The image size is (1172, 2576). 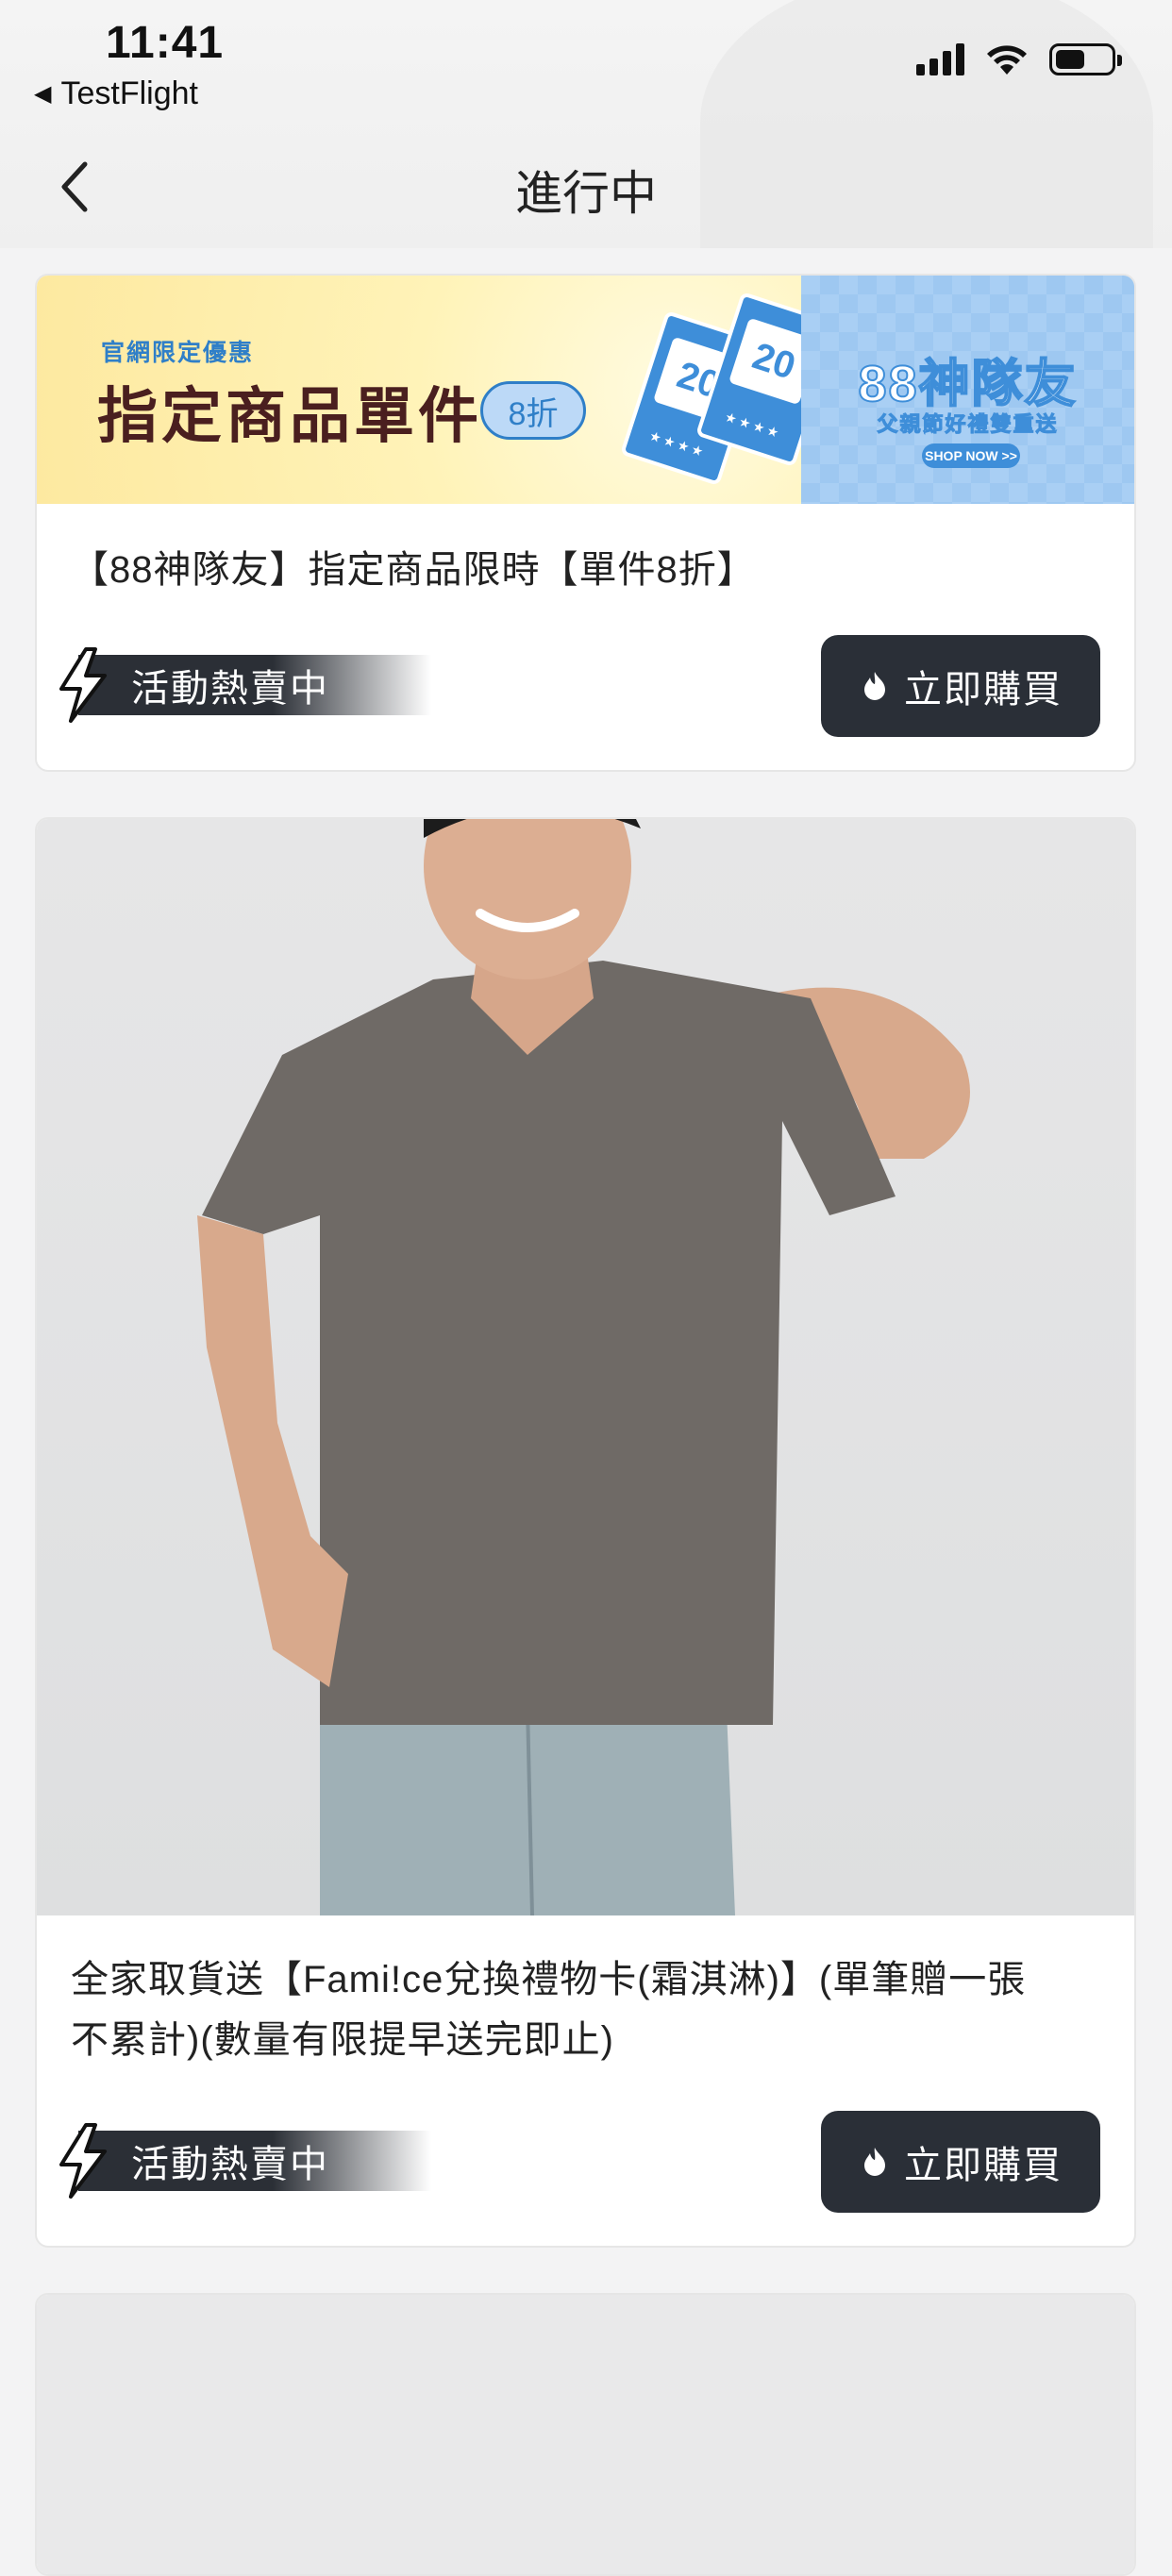 I want to click on banner-left-panel: 官網限定優惠 指定商品單件 8折 20 ★★★★ 20 ★★★★, so click(x=419, y=390).